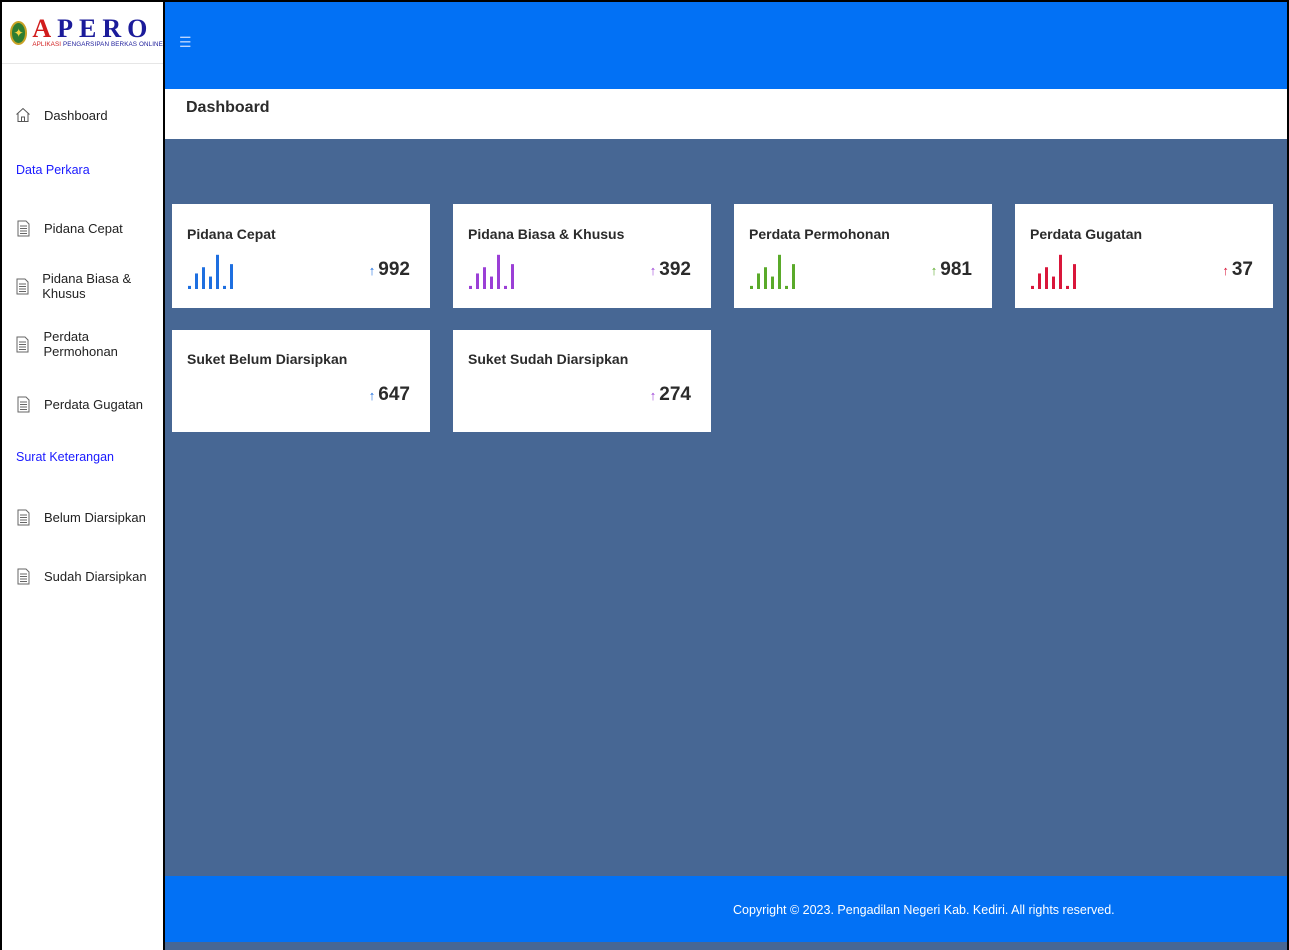  I want to click on stat-card-suket-sudah-diarsipkan: Suket Sudah Diarsipkan ↑ 274, so click(582, 381).